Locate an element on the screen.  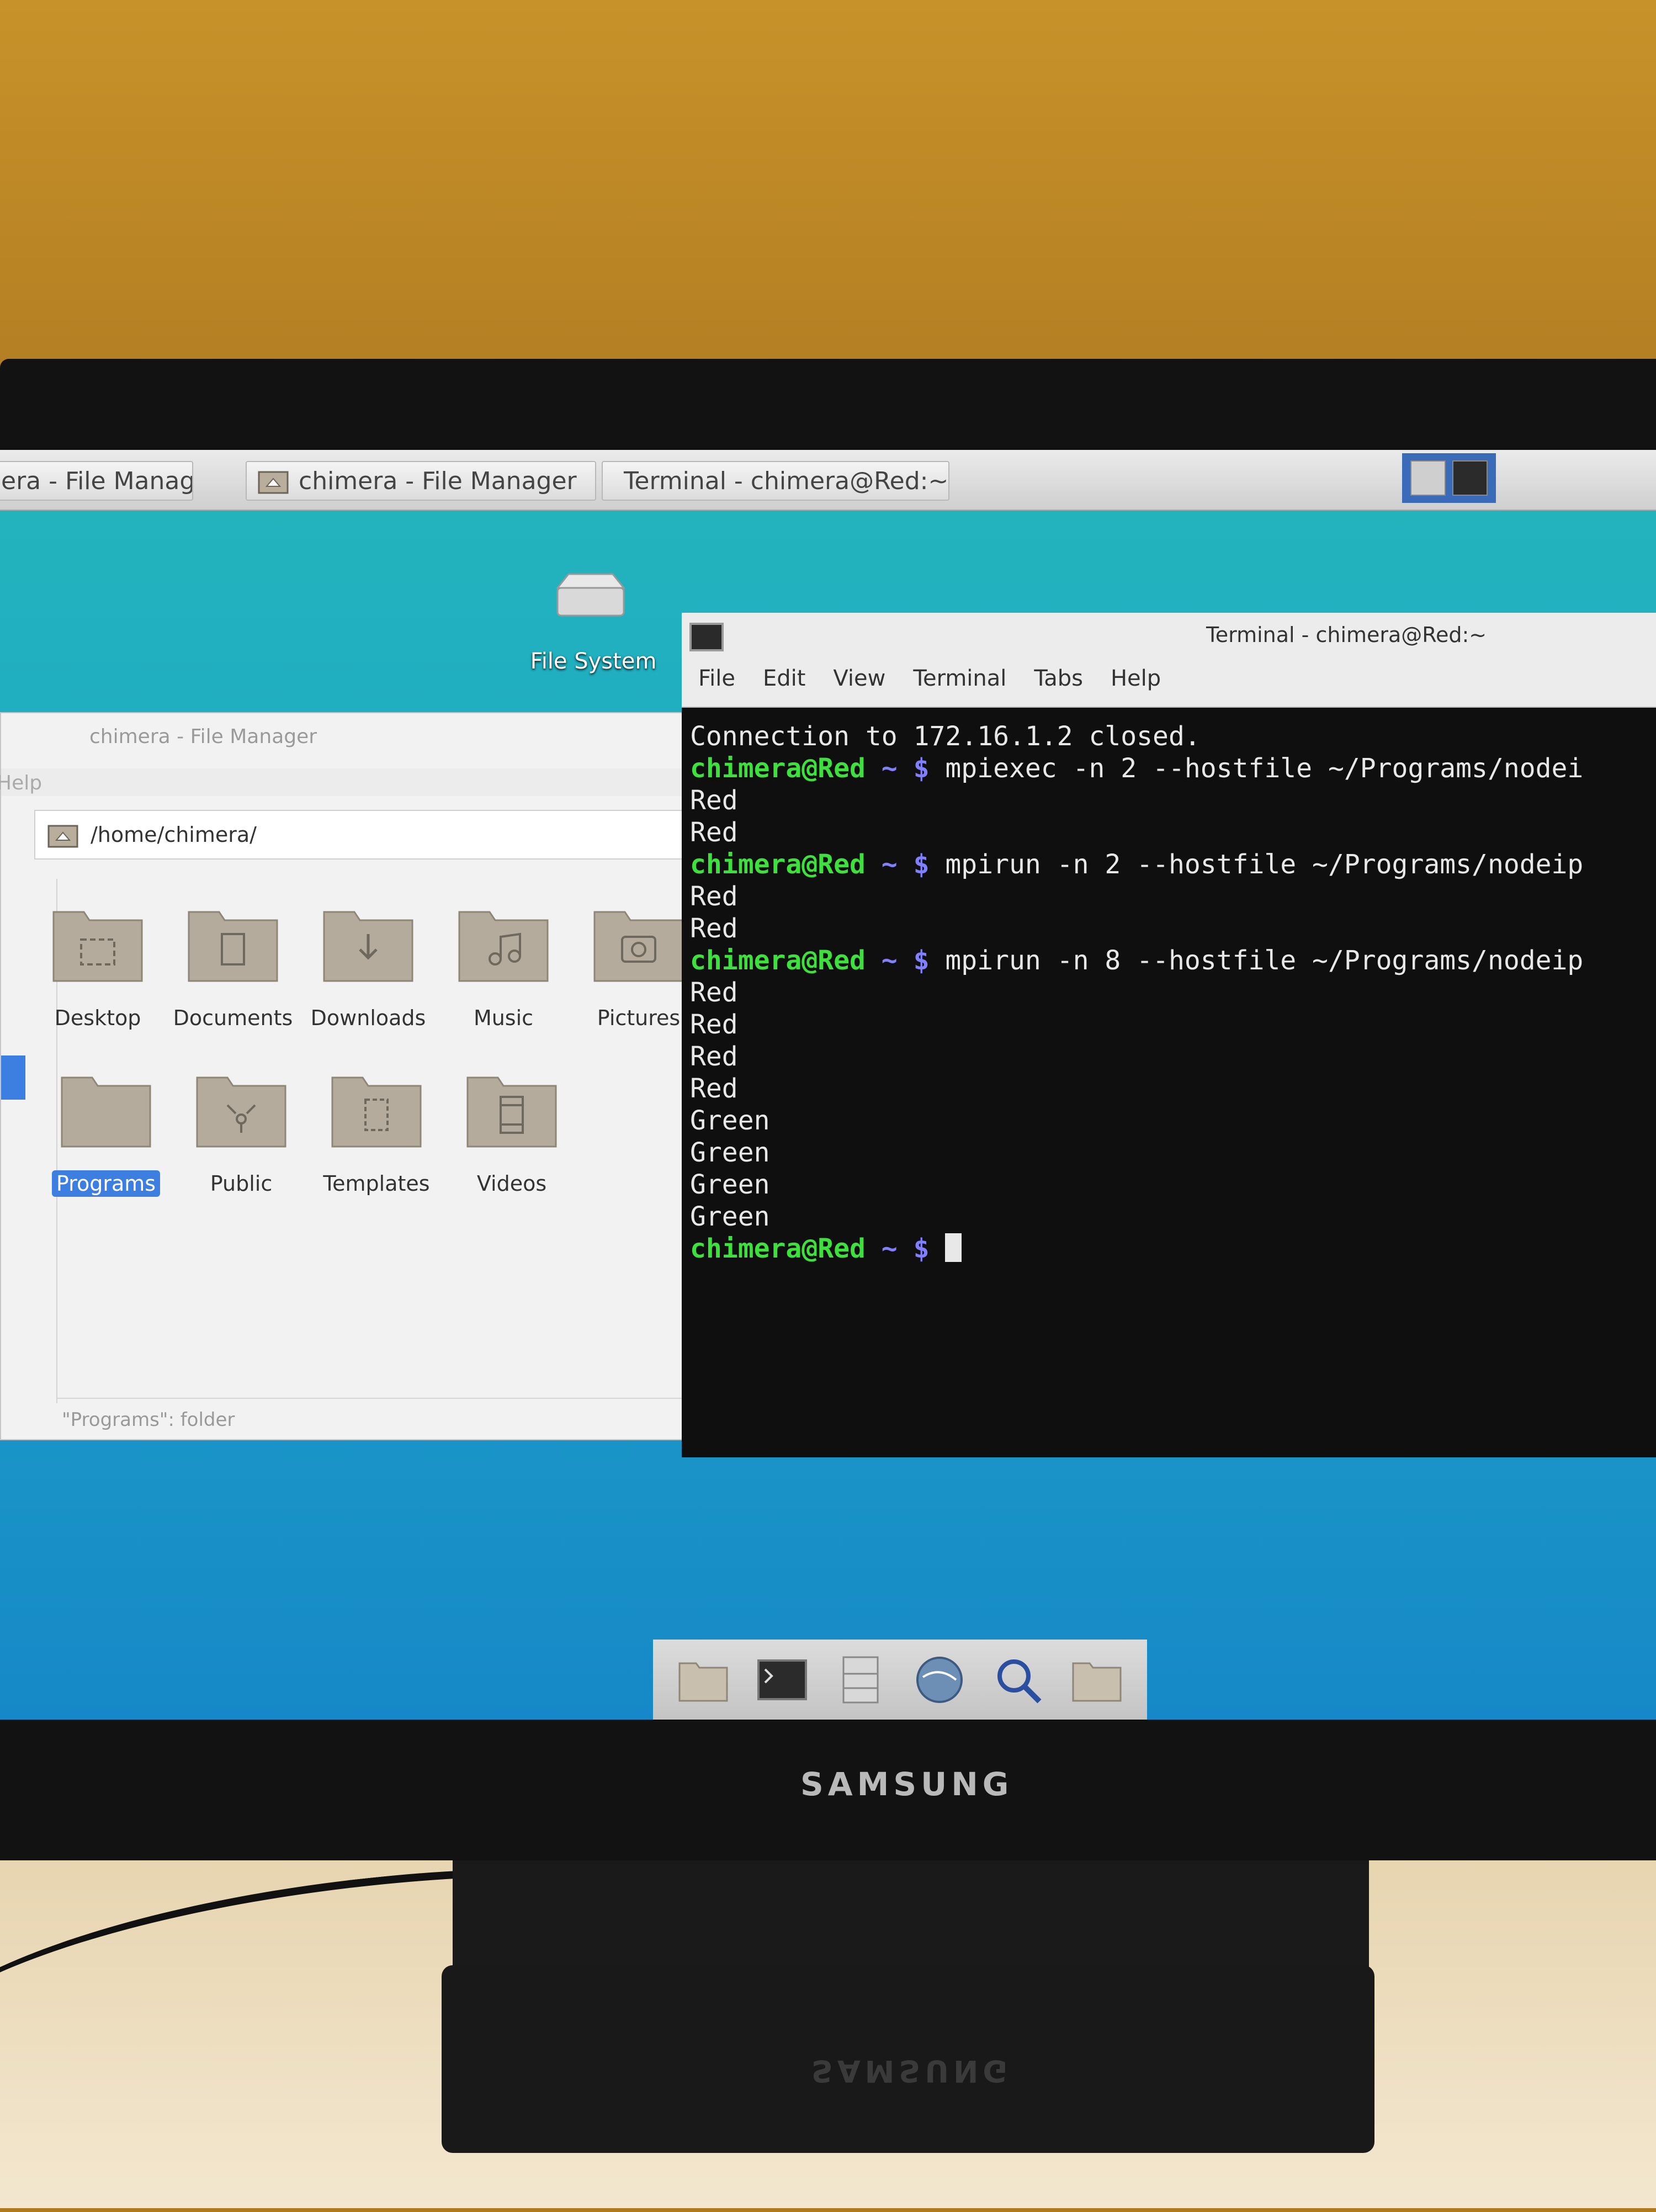
task-button-terminal: Terminal - chimera@Red:~ is located at coordinates (776, 481).